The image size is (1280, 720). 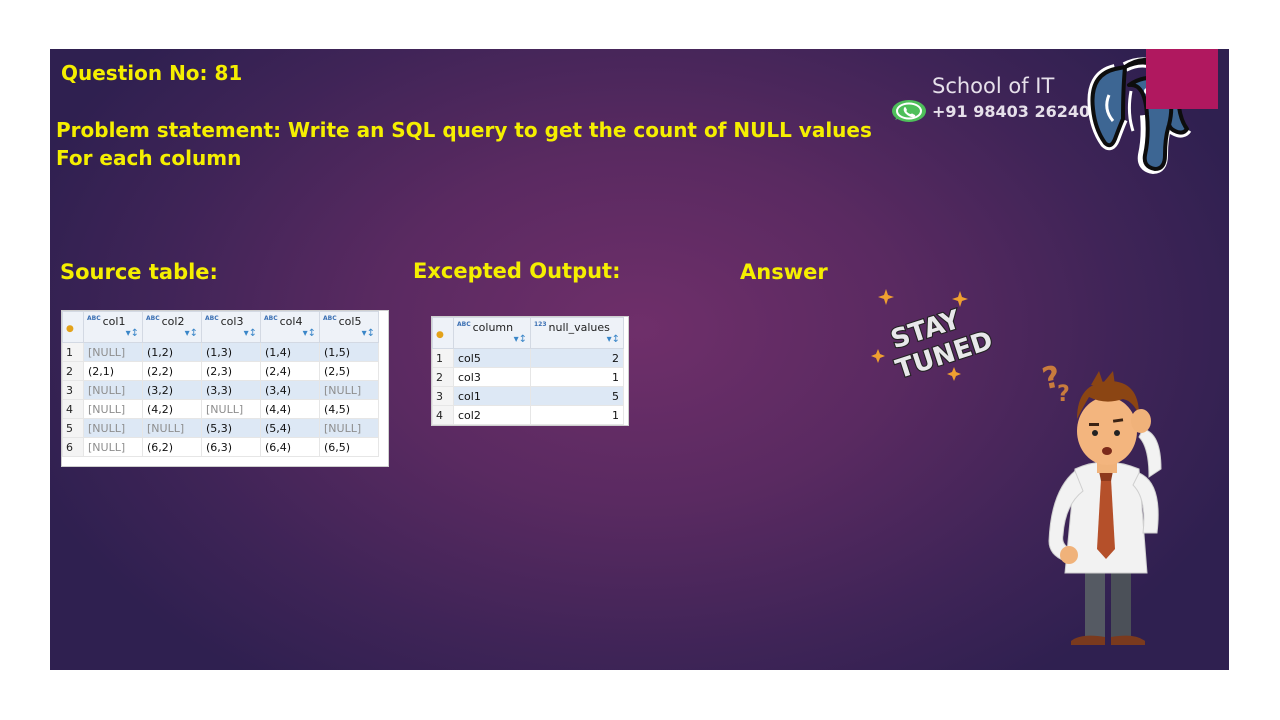 I want to click on source-table-label: Source table:, so click(x=139, y=272).